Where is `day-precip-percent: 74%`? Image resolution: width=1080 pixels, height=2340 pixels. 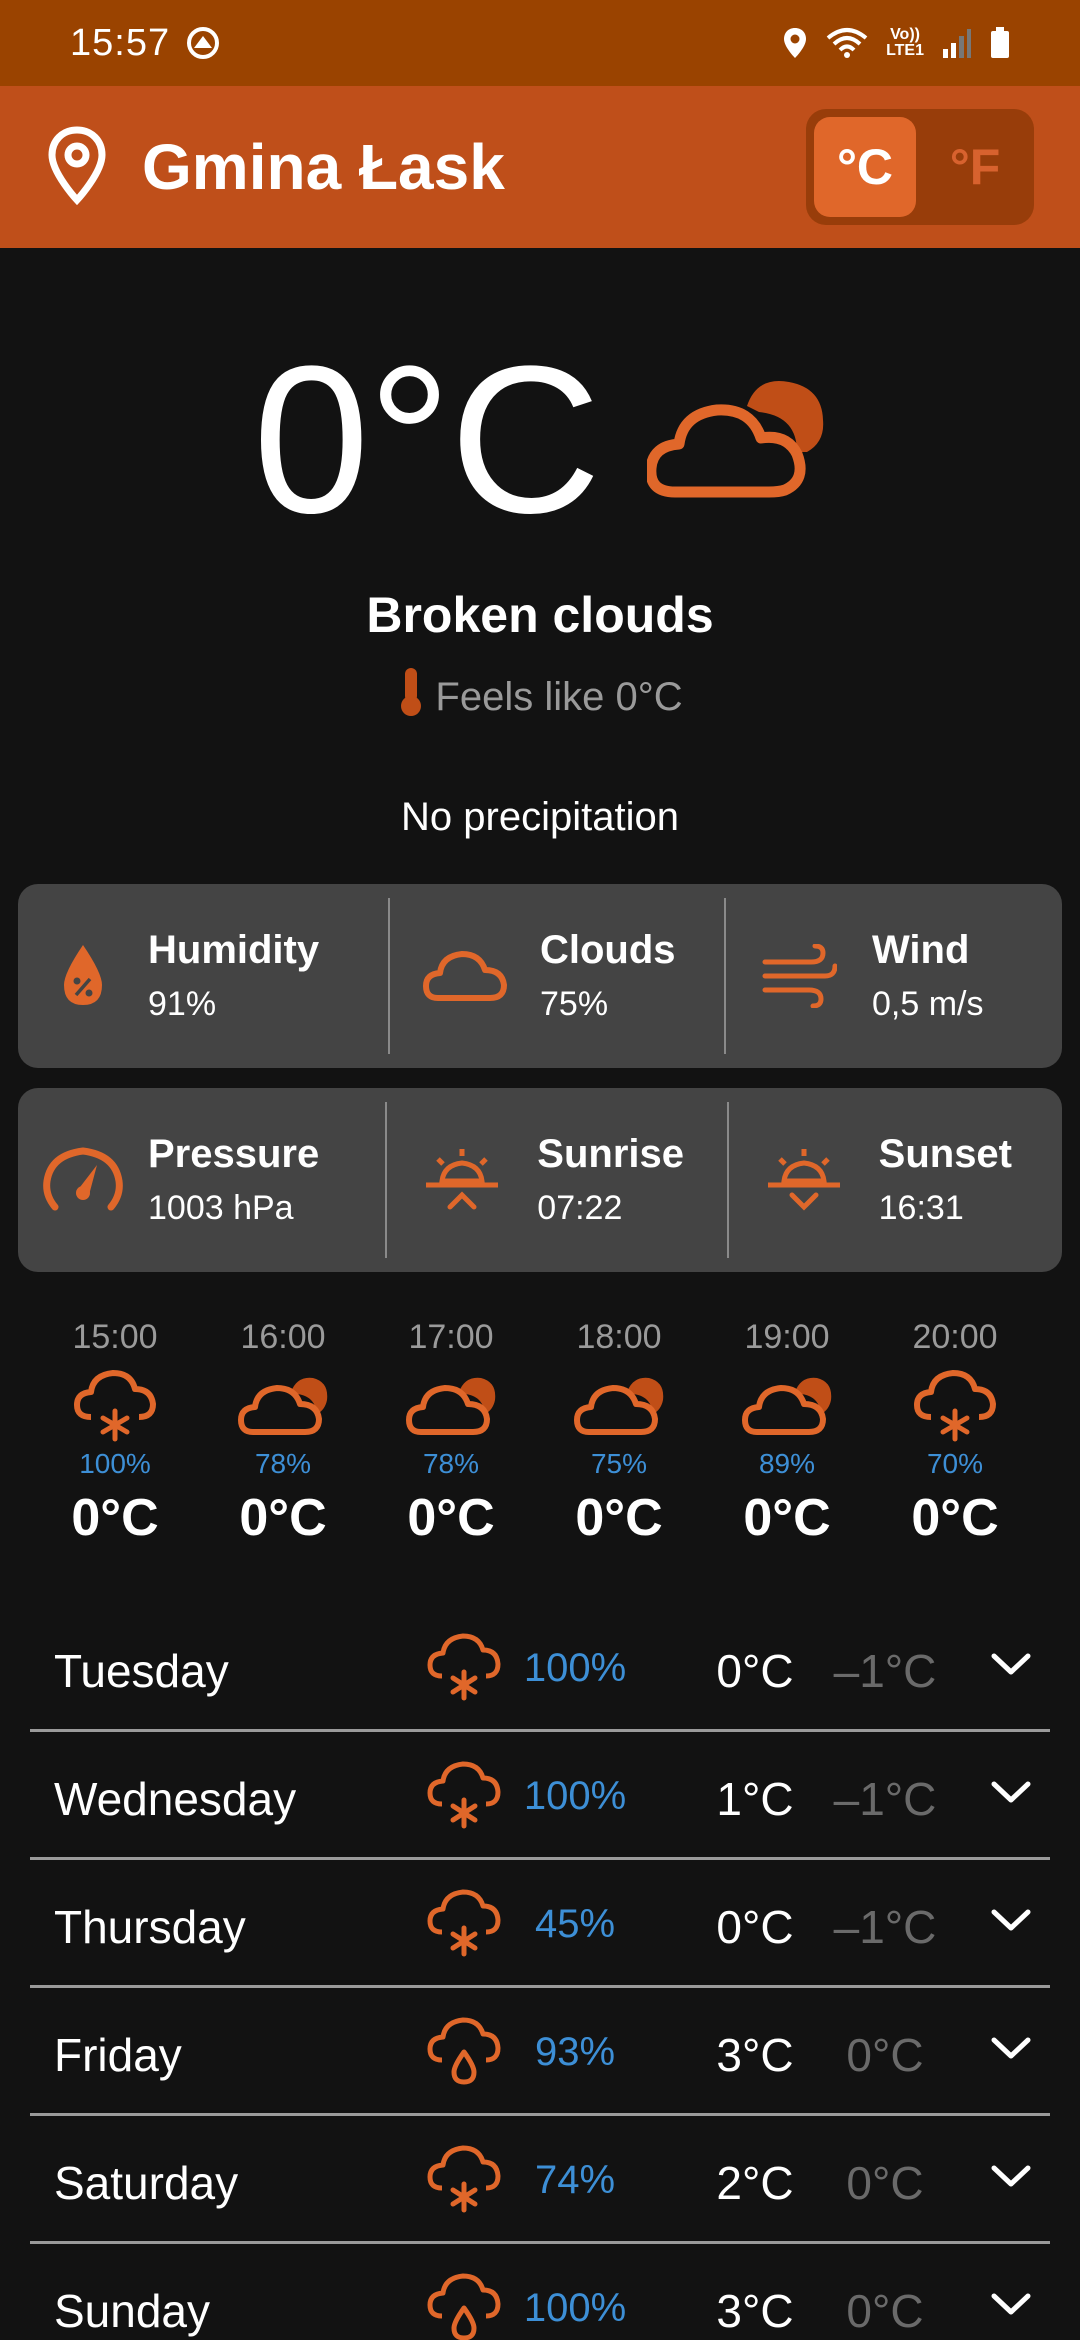
day-precip-percent: 74% is located at coordinates (575, 2180).